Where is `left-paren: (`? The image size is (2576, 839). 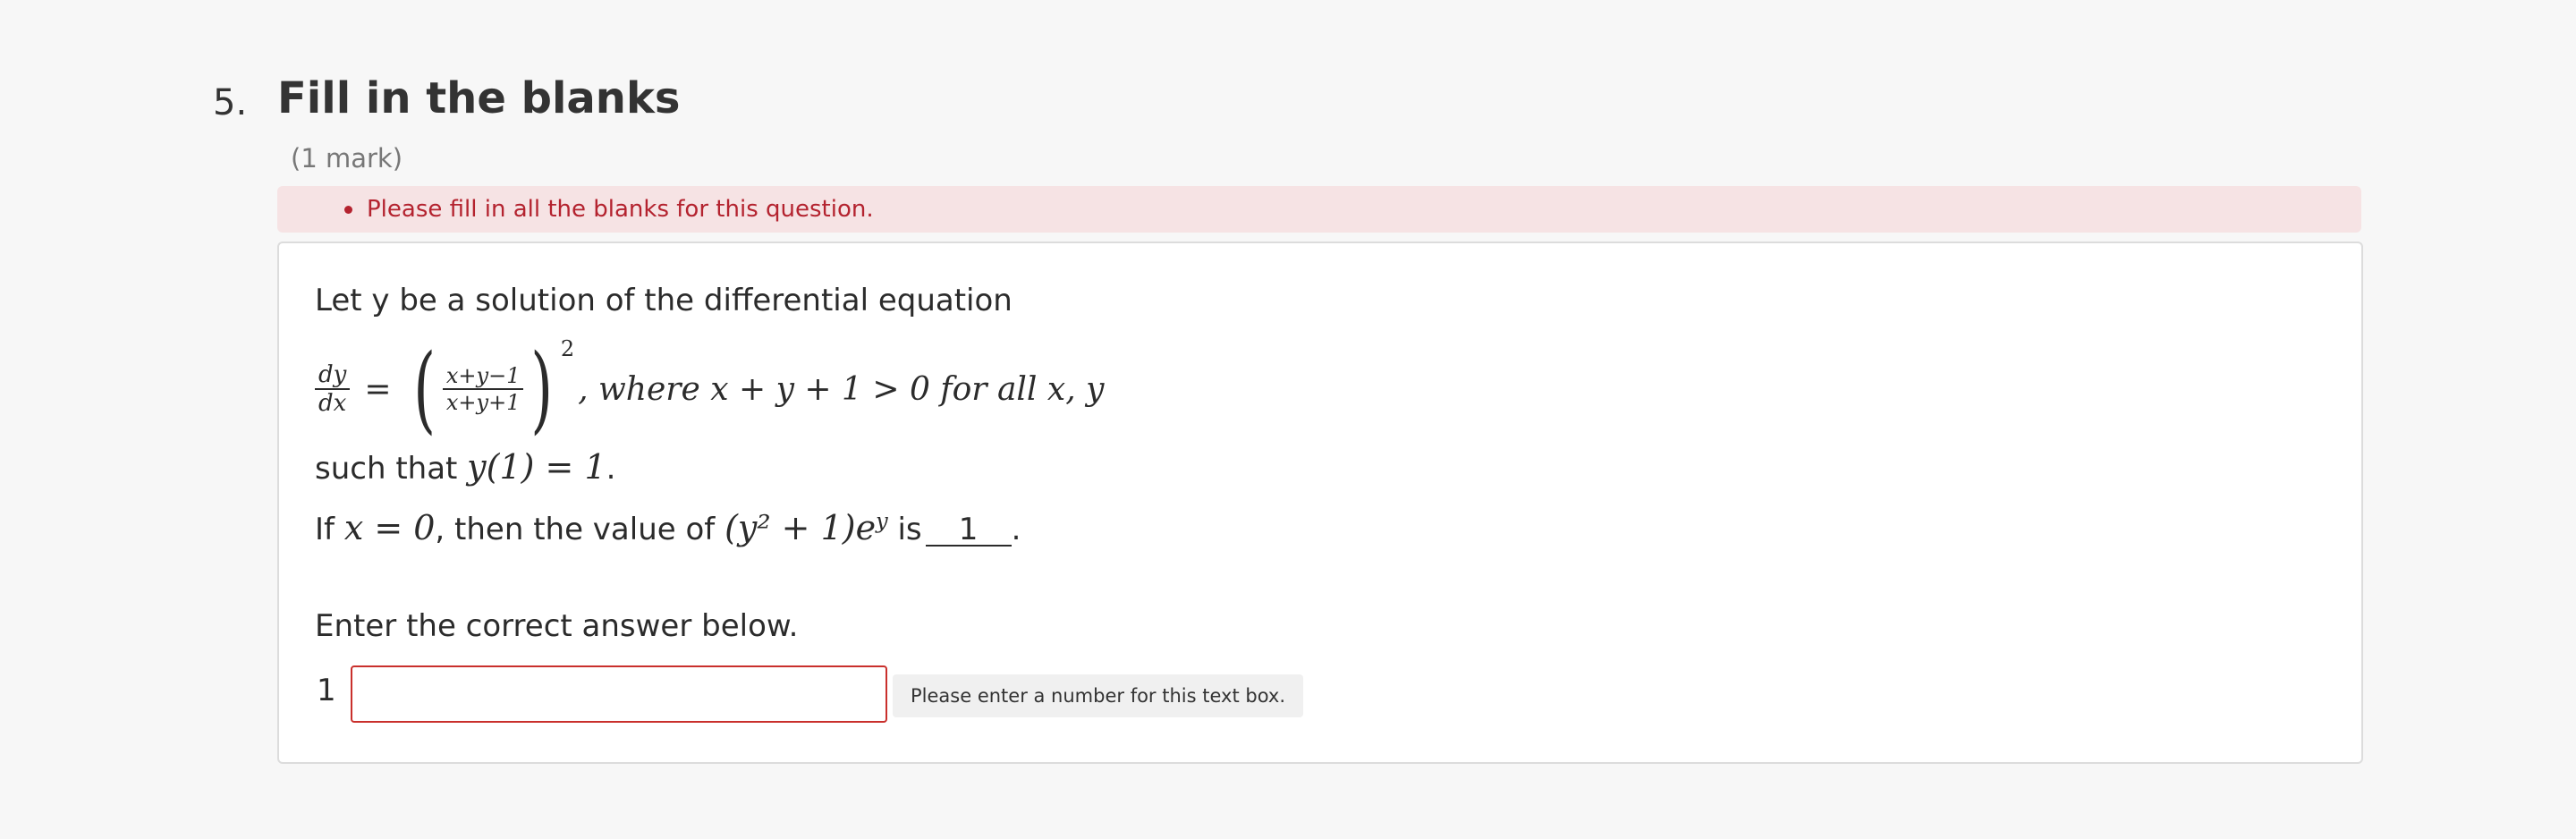
left-paren: ( is located at coordinates (424, 389).